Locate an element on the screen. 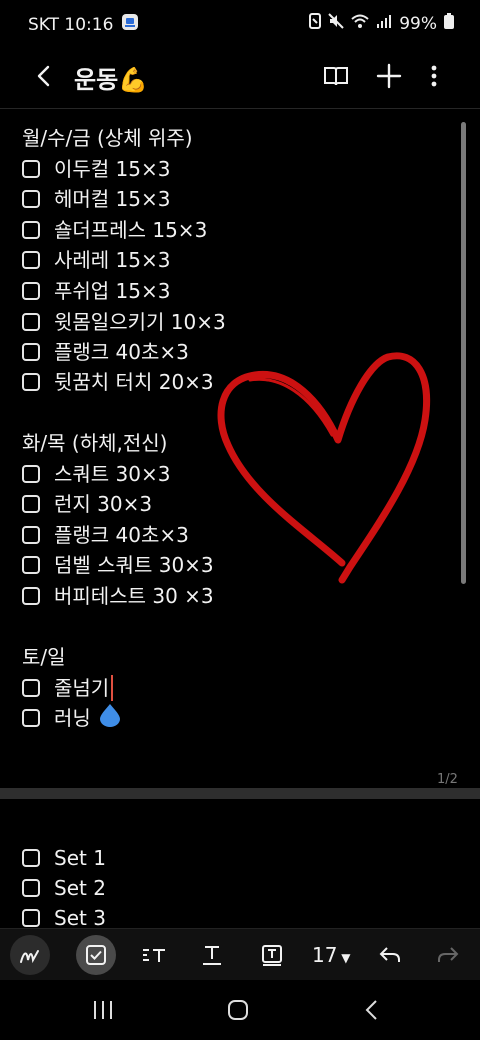 This screenshot has width=480, height=1040. checklist-item: 버피테스트 30 ×3 is located at coordinates (118, 596).